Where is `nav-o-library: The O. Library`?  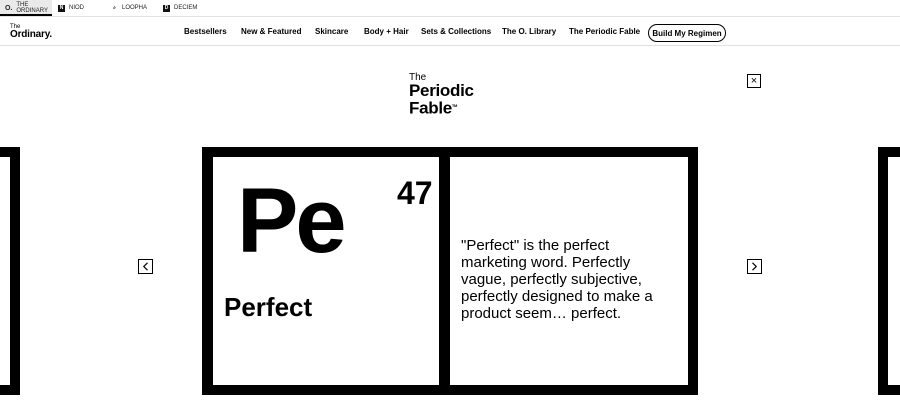
nav-o-library: The O. Library is located at coordinates (529, 31).